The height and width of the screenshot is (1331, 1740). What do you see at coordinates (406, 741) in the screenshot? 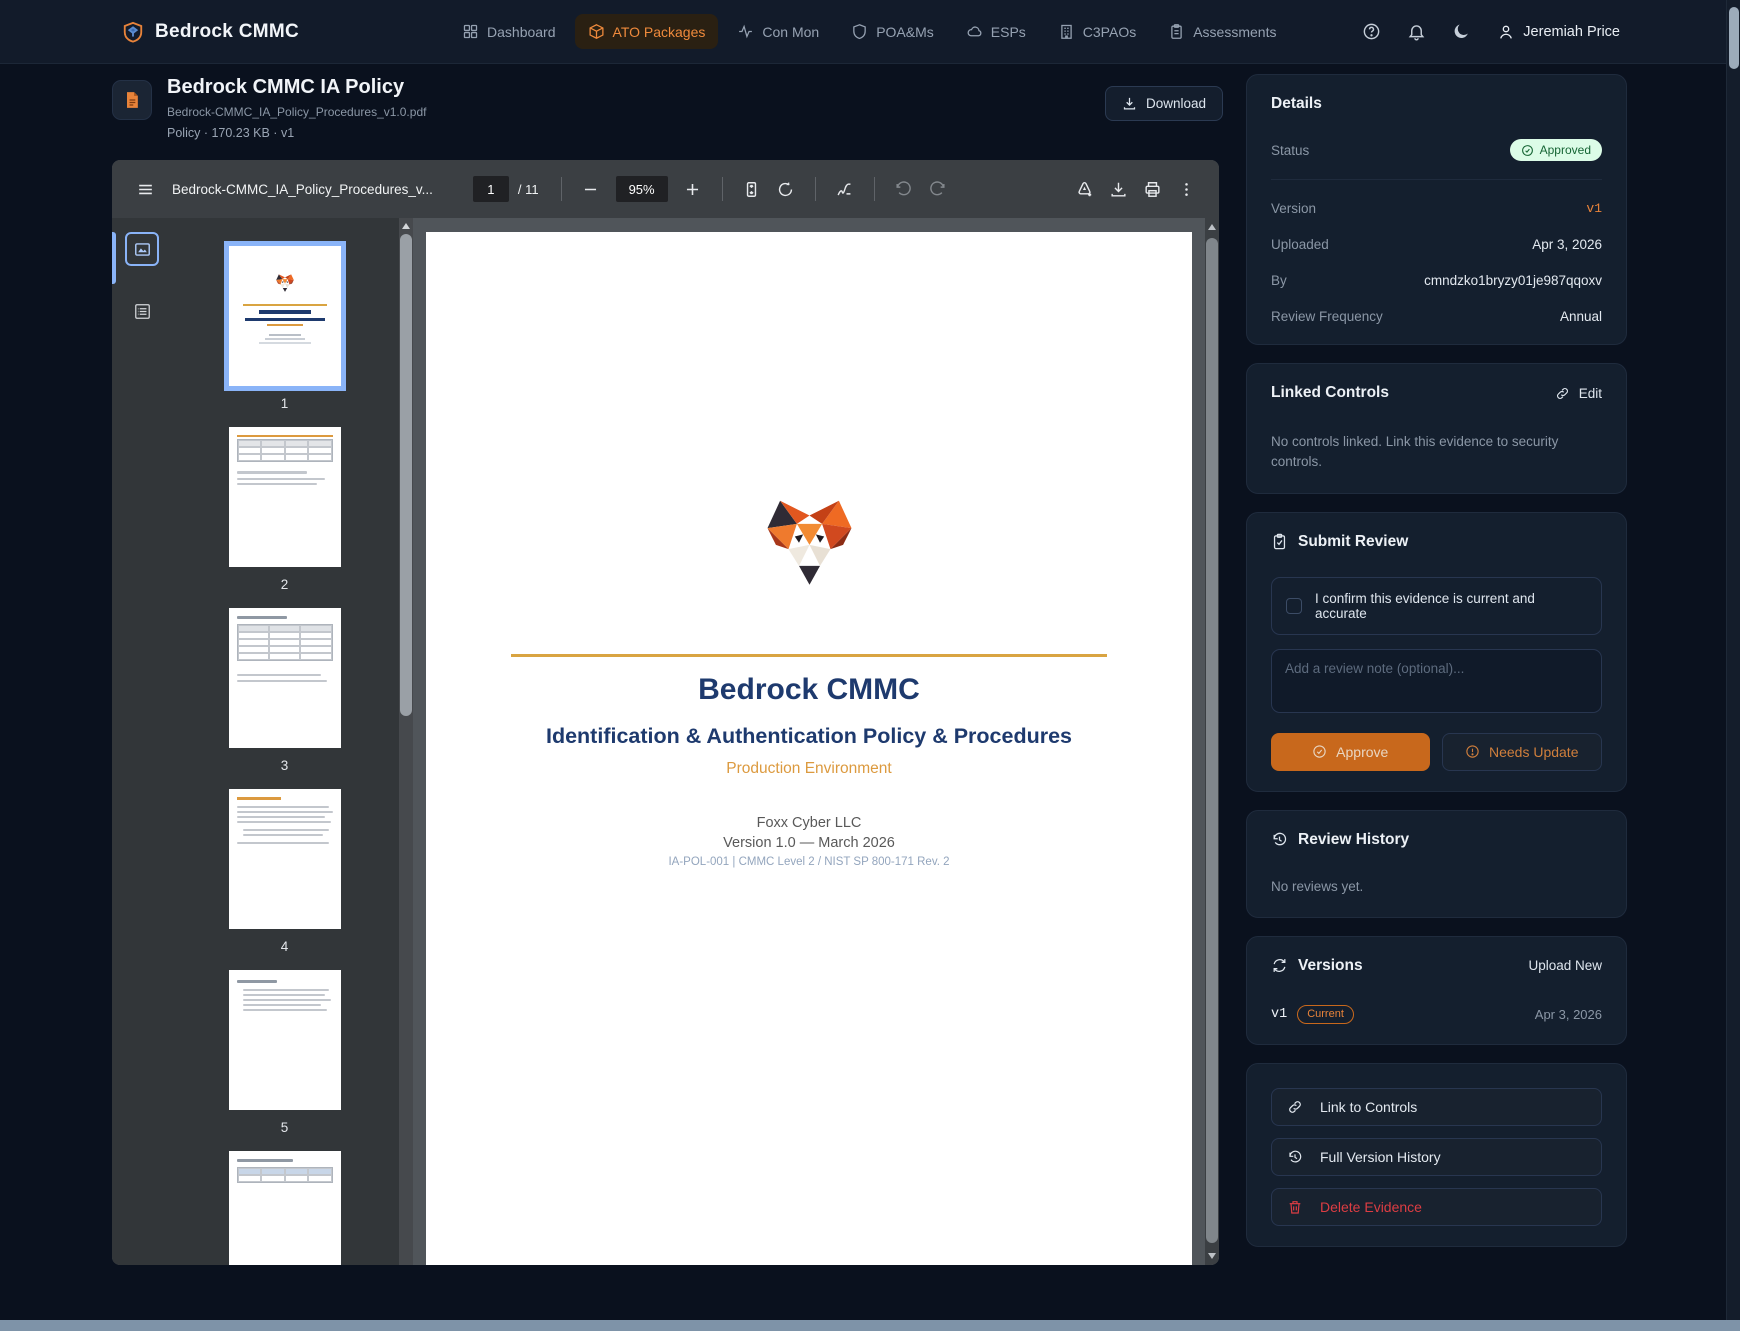
I see `thumbnail-scrollbar` at bounding box center [406, 741].